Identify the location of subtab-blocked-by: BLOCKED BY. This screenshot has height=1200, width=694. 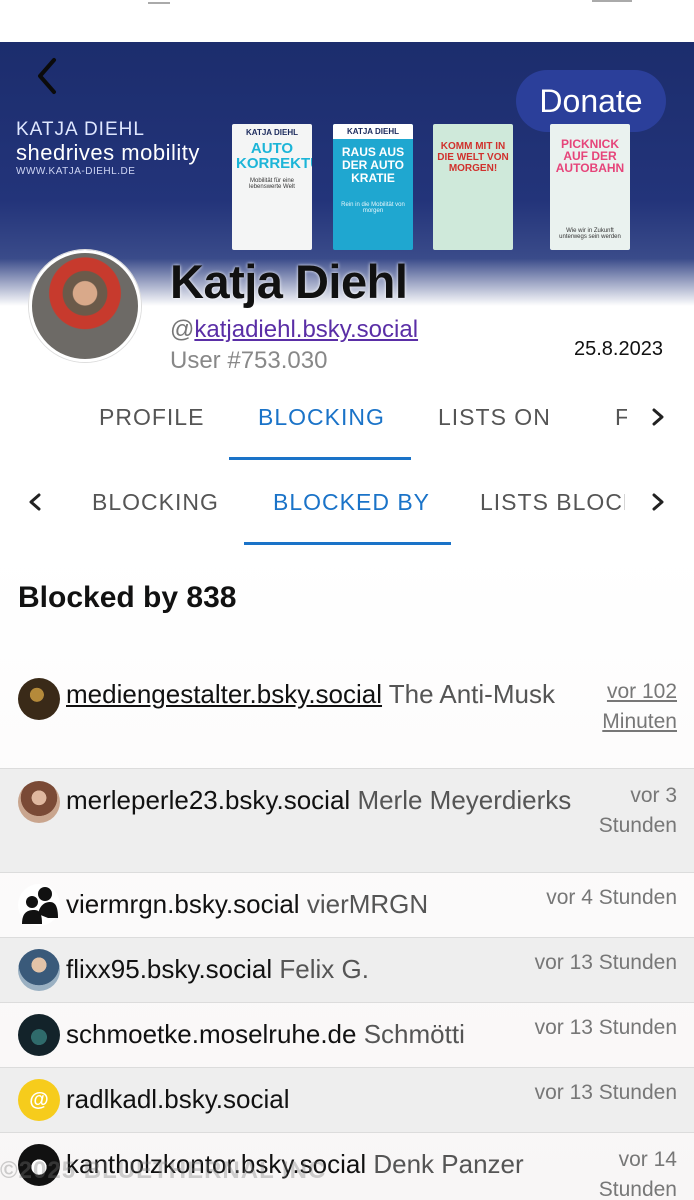
(351, 502).